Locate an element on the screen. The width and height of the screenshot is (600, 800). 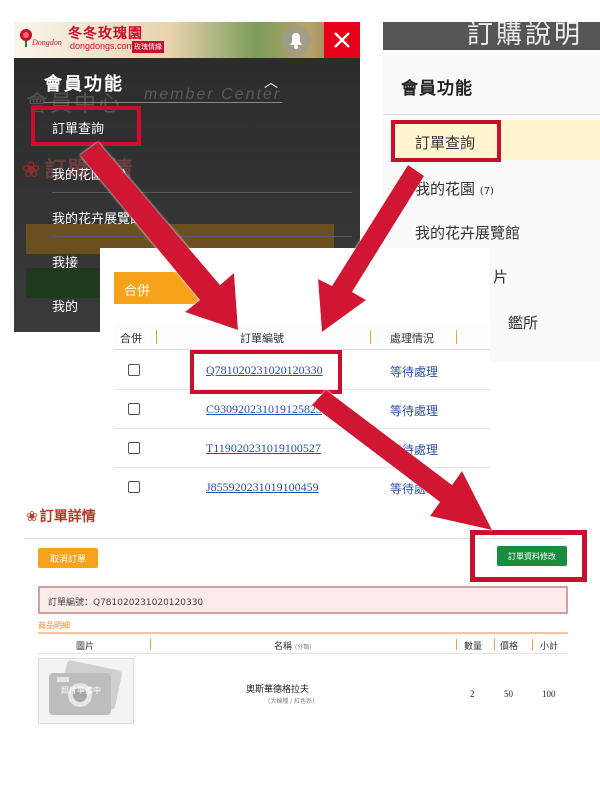
close-button is located at coordinates (342, 40).